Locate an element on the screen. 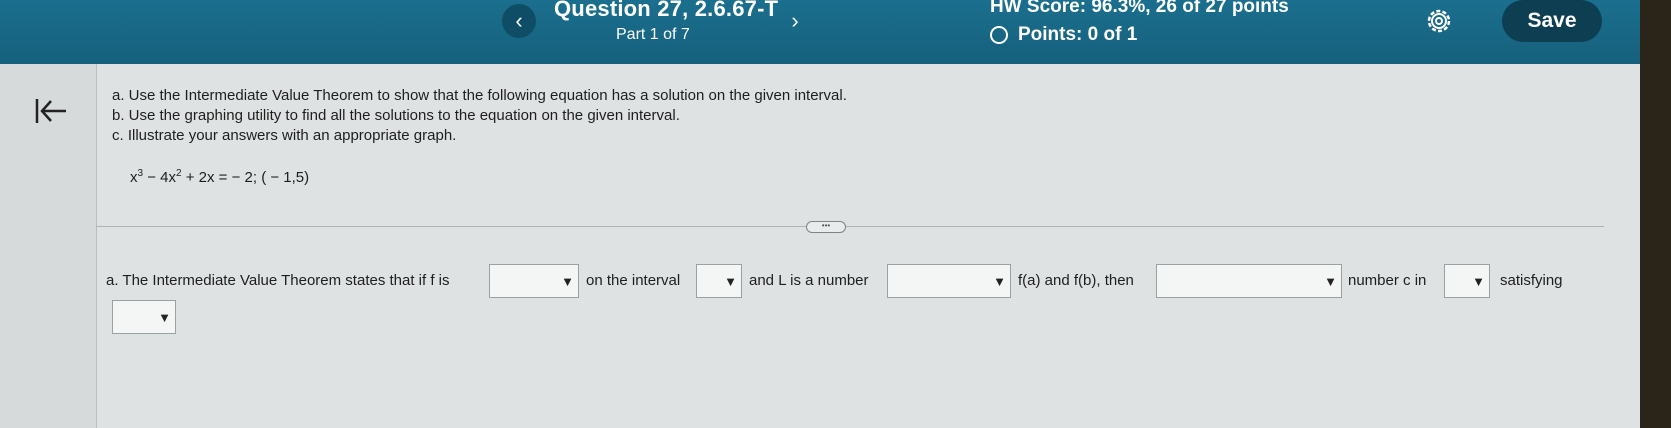 This screenshot has height=428, width=1671. next-question-button: › is located at coordinates (795, 21).